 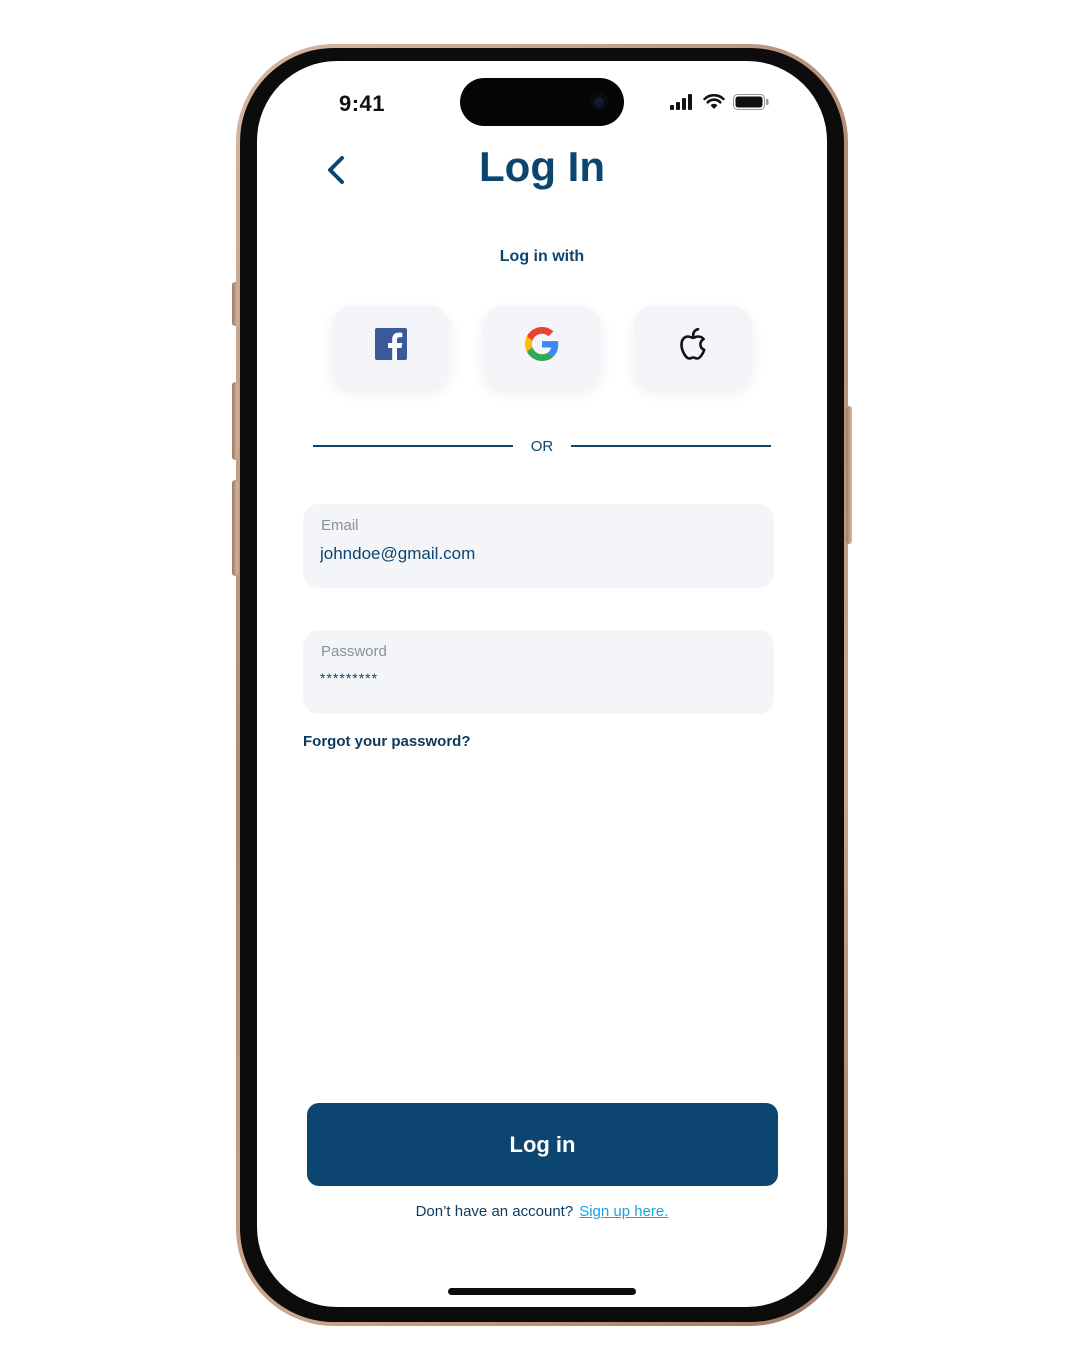 What do you see at coordinates (849, 475) in the screenshot?
I see `power-button` at bounding box center [849, 475].